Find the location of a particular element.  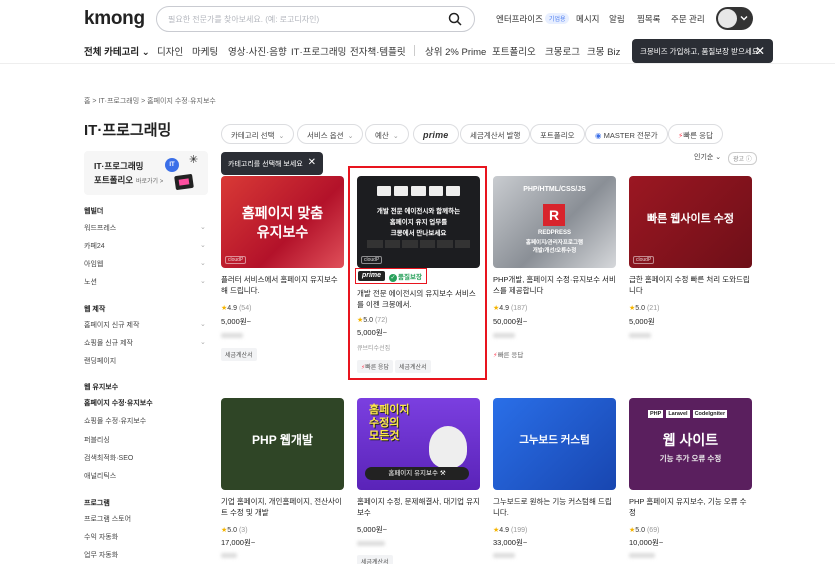

sort-dropdown: 인기순 ⌄ is located at coordinates (707, 157).